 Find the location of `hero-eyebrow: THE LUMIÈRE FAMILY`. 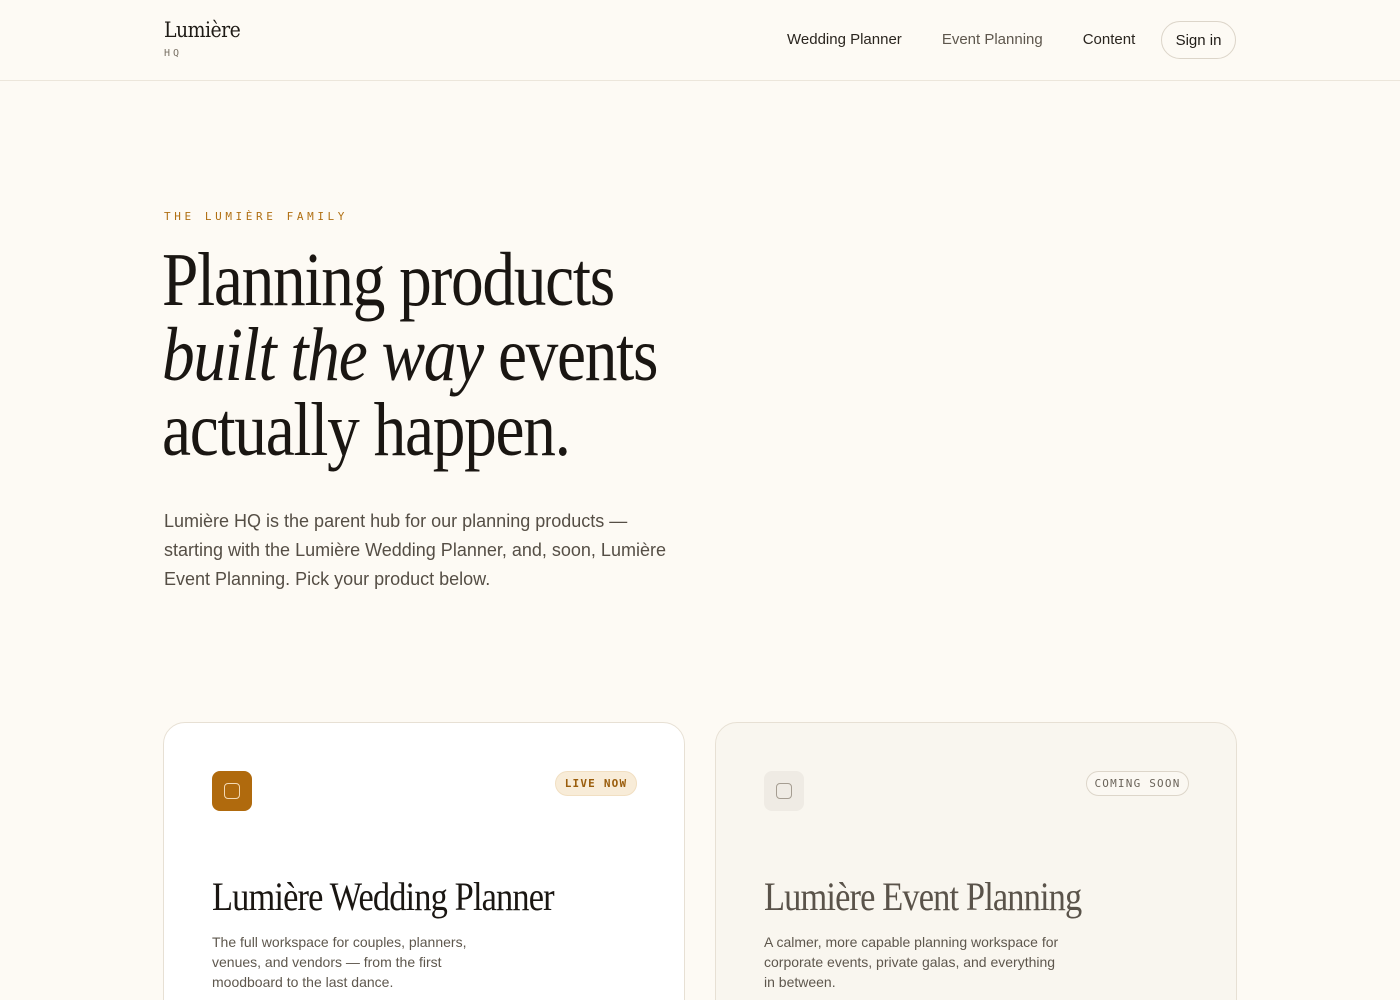

hero-eyebrow: THE LUMIÈRE FAMILY is located at coordinates (256, 216).